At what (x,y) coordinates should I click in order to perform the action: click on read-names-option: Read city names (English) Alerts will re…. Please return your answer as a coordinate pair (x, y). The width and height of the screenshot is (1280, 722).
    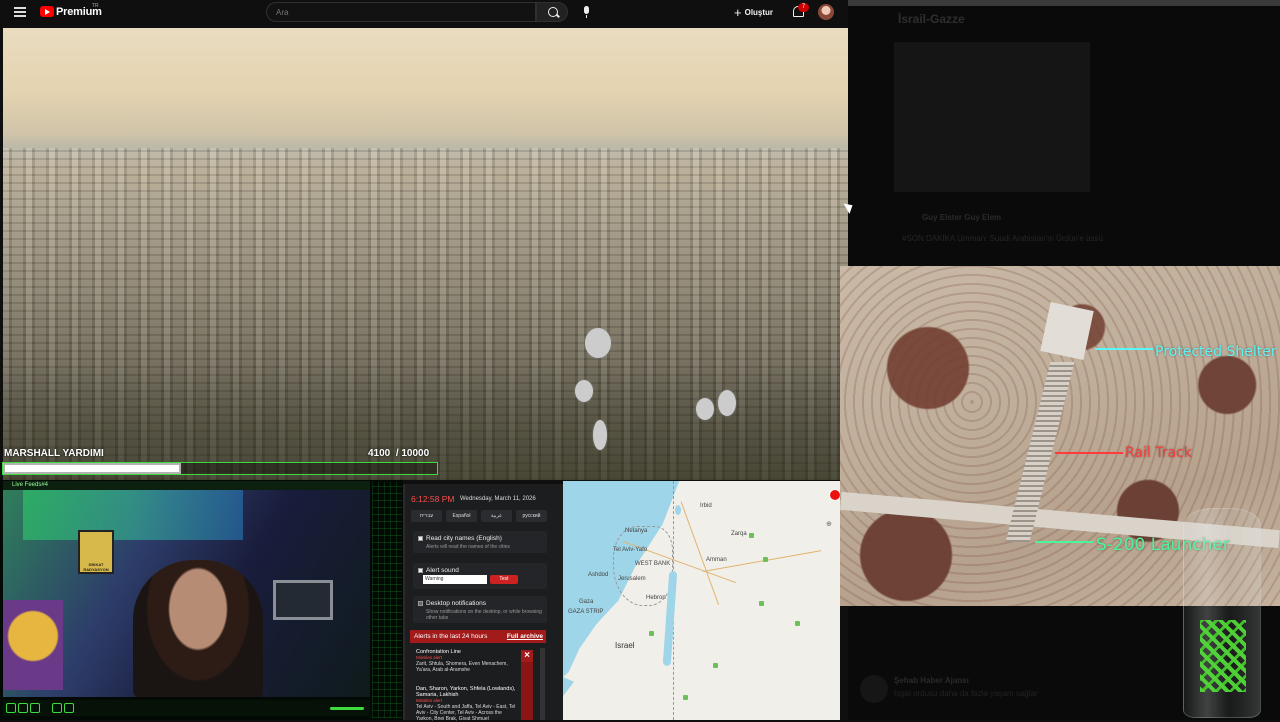
    Looking at the image, I should click on (480, 542).